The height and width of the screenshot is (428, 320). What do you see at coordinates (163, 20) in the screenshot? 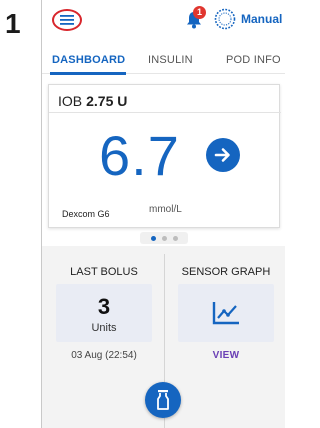
I see `top-bar: 1 Manual` at bounding box center [163, 20].